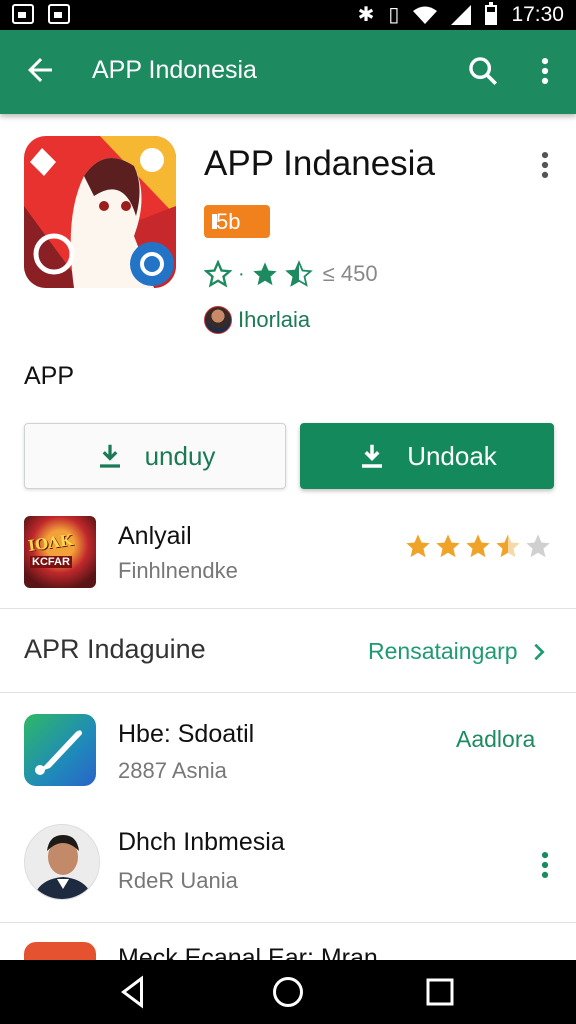  What do you see at coordinates (545, 165) in the screenshot?
I see `app-more-icon` at bounding box center [545, 165].